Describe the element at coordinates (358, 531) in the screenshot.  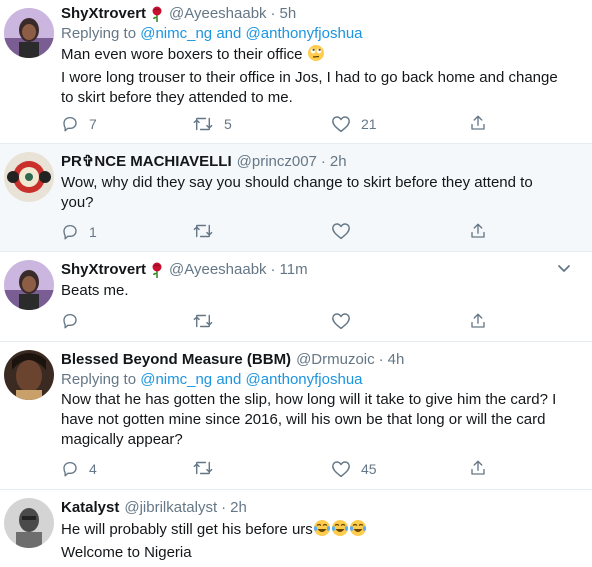
I see `tears-of-joy-emoji-icon` at that location.